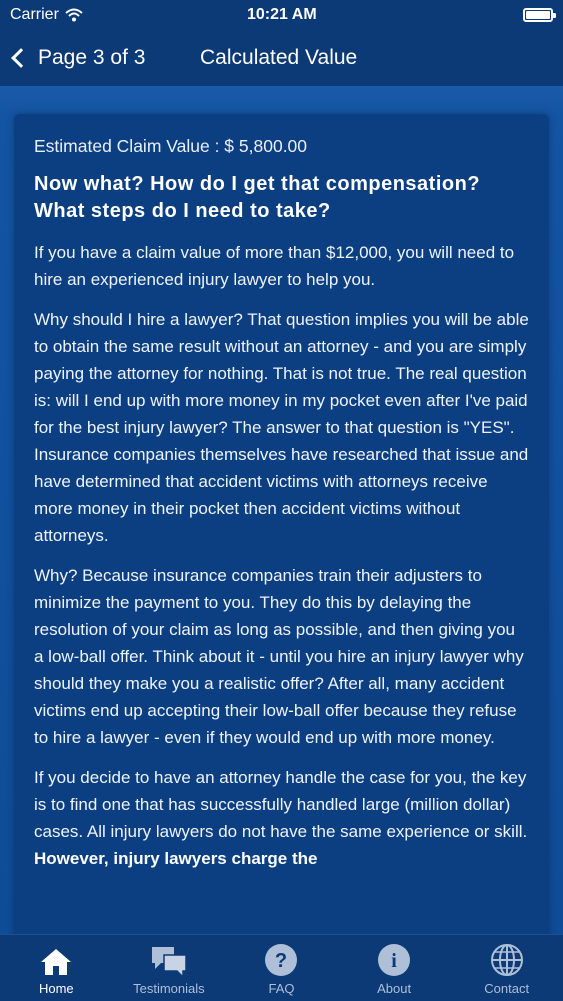 This screenshot has height=1001, width=563. I want to click on tab-contact-label: Contact, so click(507, 988).